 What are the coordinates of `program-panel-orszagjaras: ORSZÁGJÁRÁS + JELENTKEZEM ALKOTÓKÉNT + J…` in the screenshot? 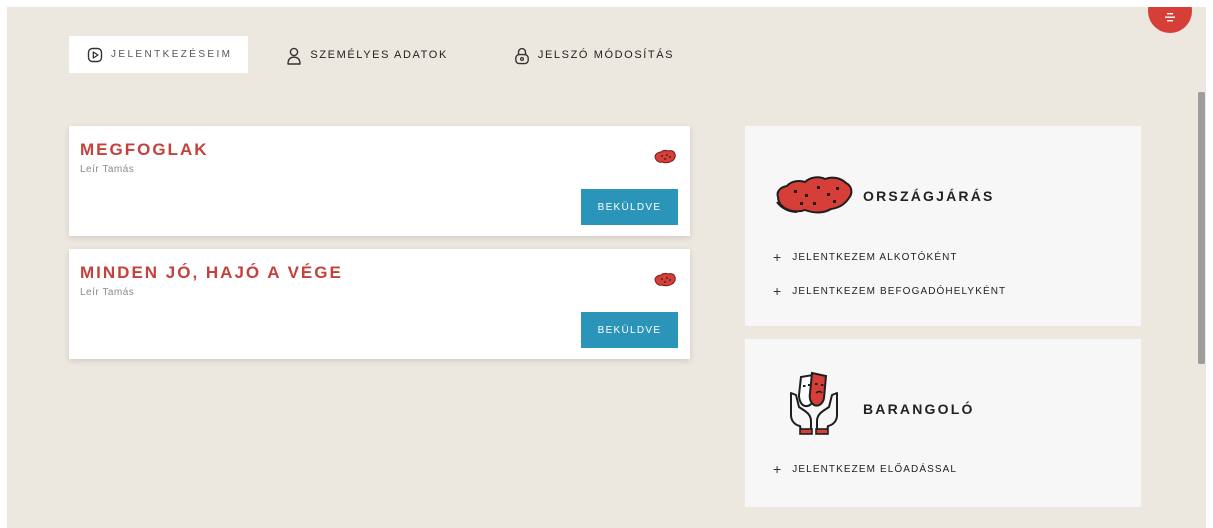 It's located at (943, 226).